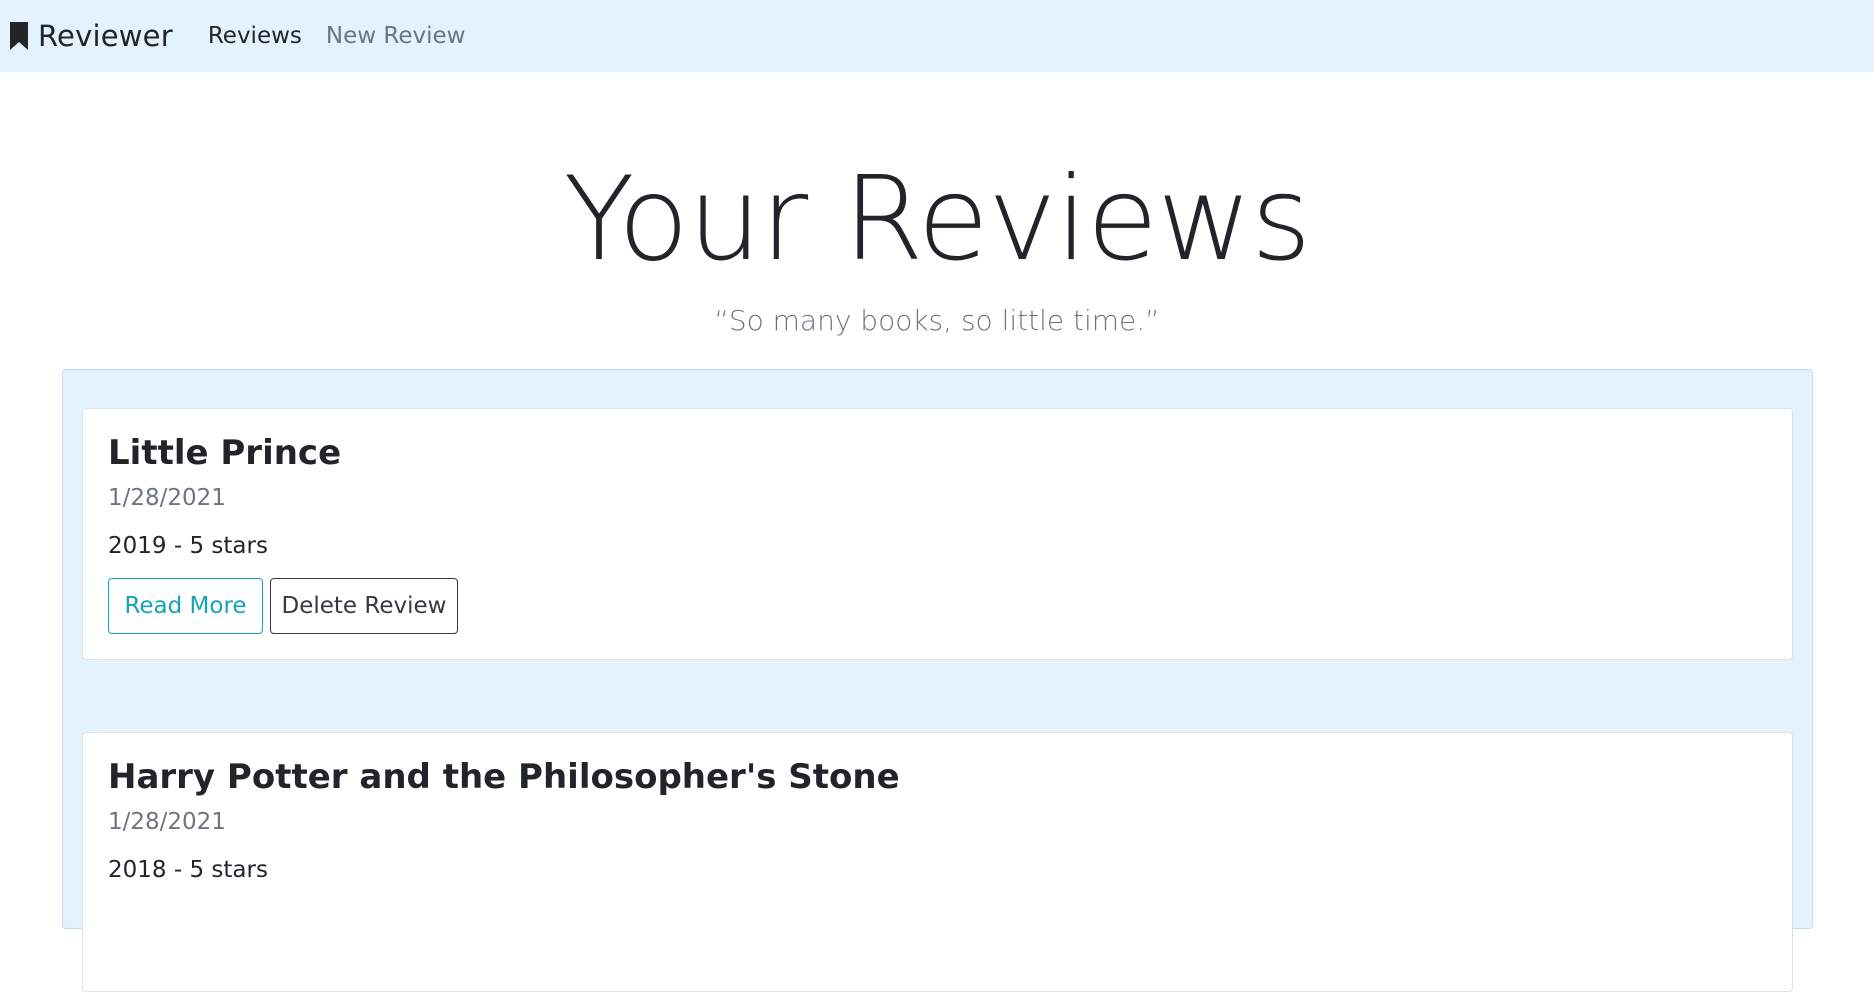 The image size is (1874, 992). What do you see at coordinates (364, 606) in the screenshot?
I see `delete-review-button: Delete Review` at bounding box center [364, 606].